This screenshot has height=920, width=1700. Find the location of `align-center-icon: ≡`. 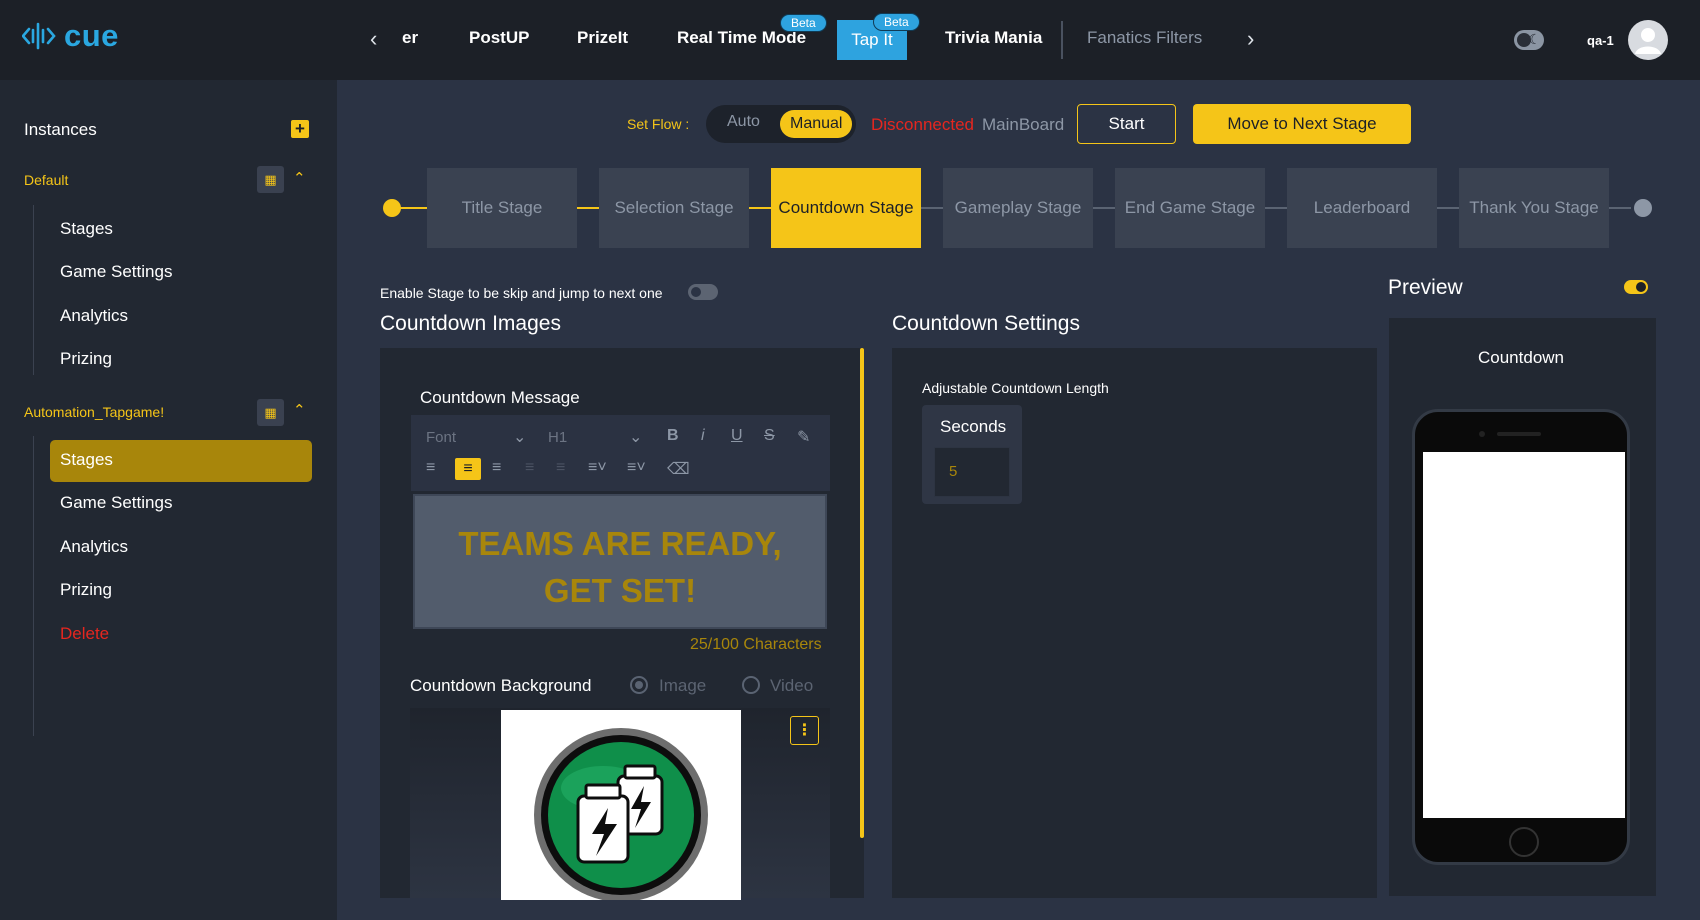

align-center-icon: ≡ is located at coordinates (468, 469).